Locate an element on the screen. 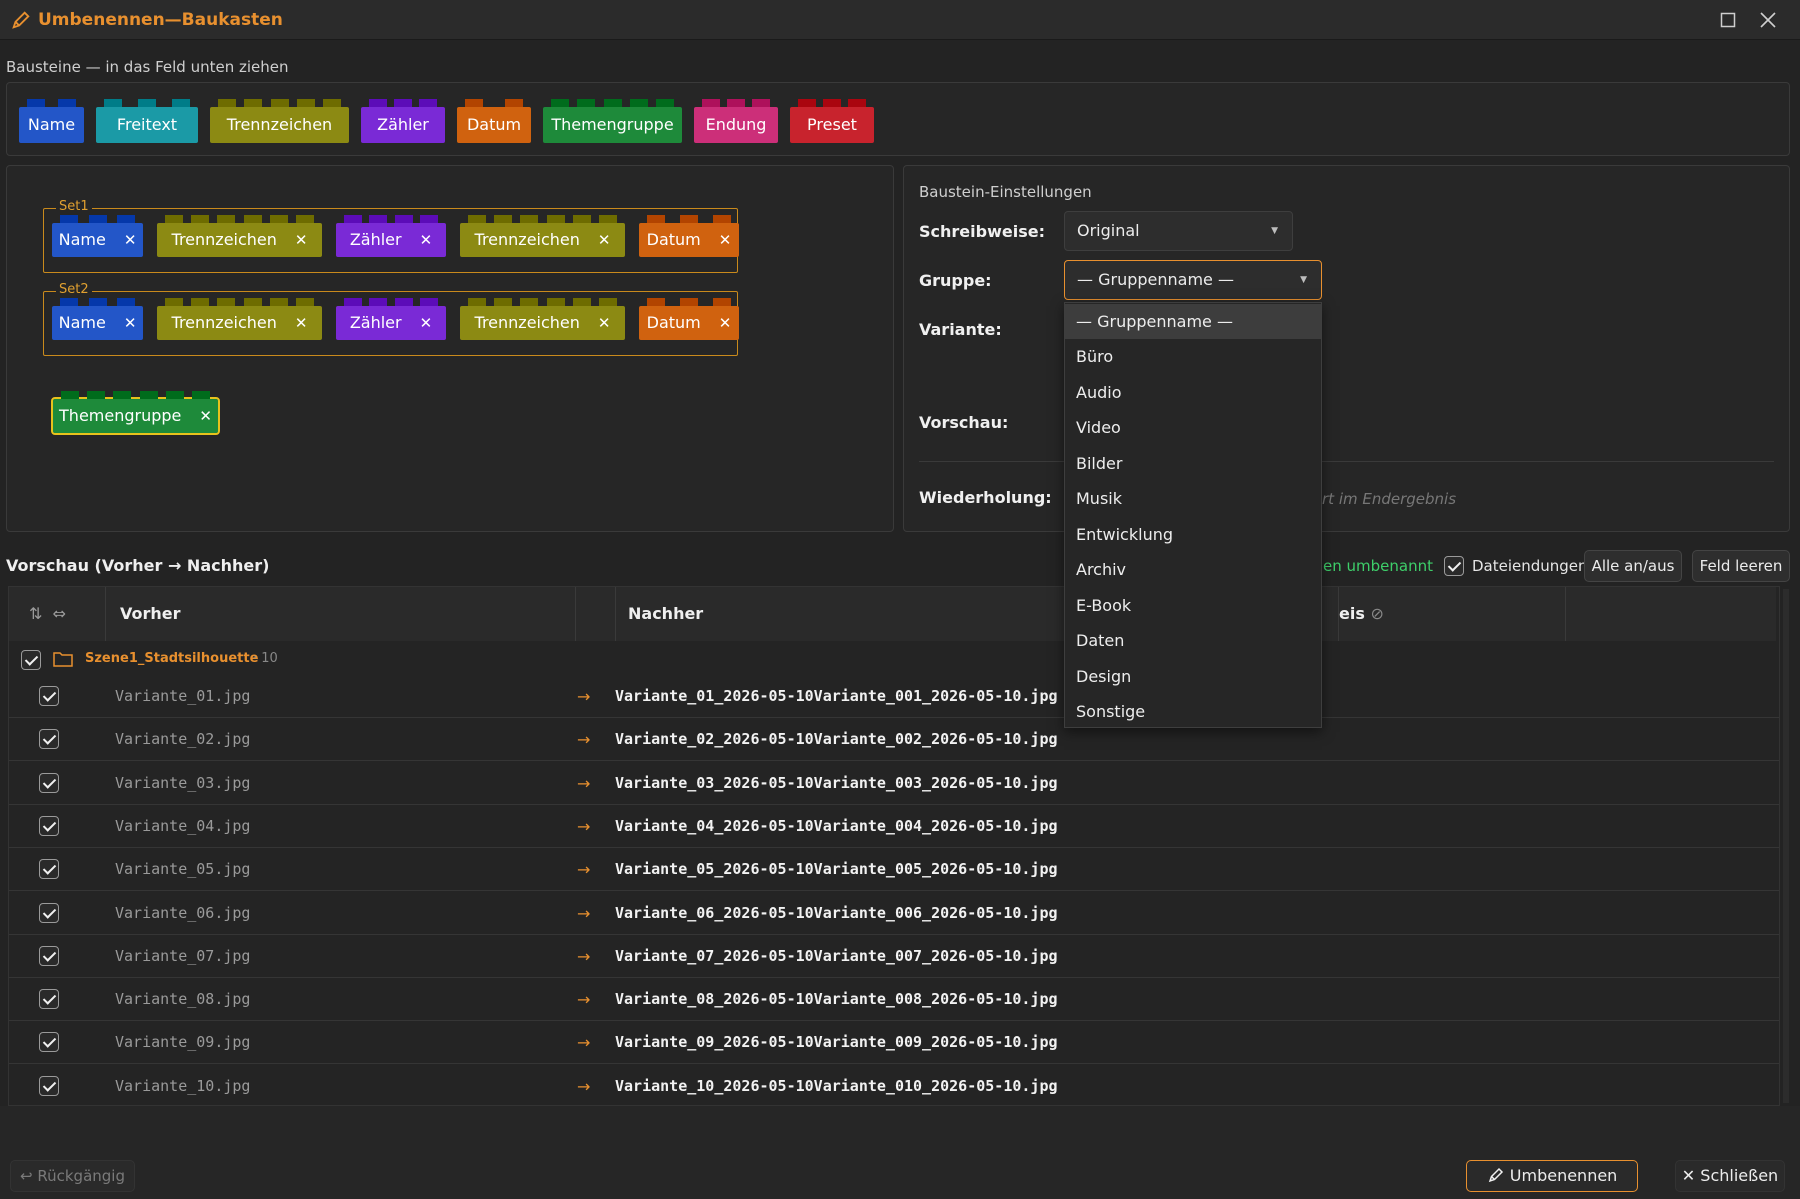  dropdown-option: Büro is located at coordinates (1193, 356).